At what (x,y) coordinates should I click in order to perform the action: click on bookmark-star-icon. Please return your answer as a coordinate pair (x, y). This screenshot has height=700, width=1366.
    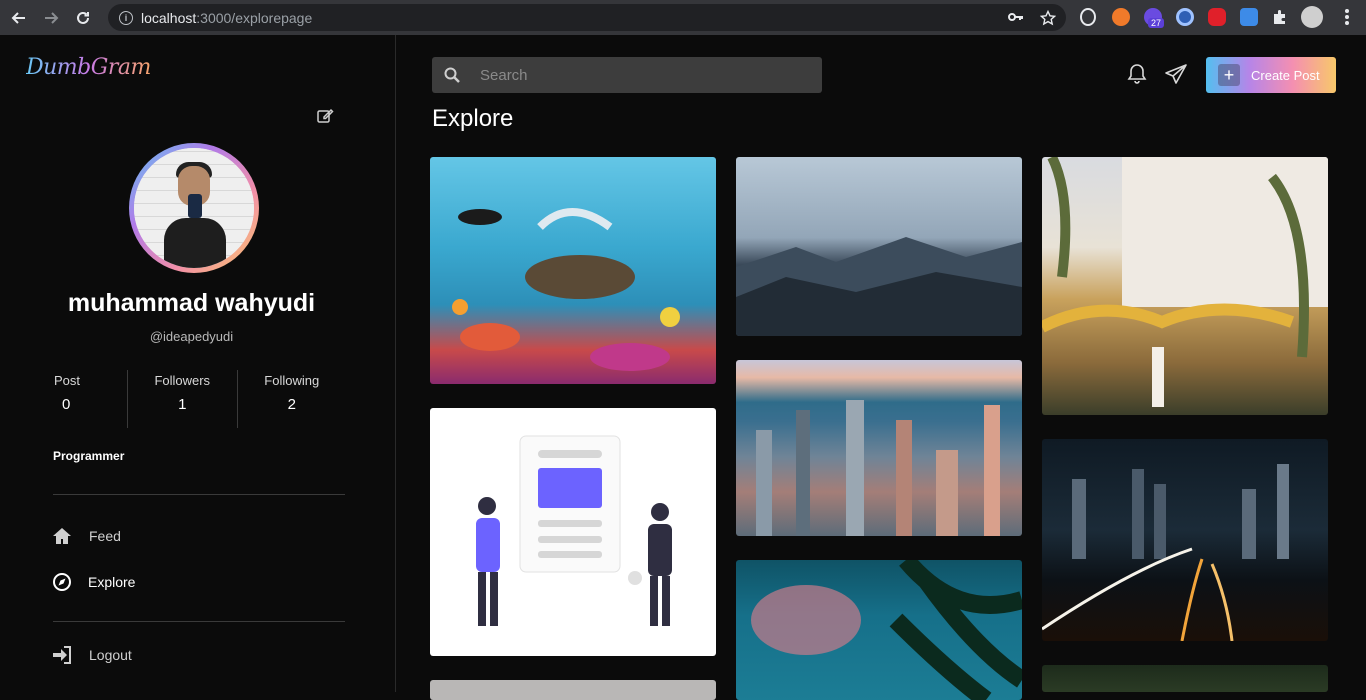
    Looking at the image, I should click on (1048, 18).